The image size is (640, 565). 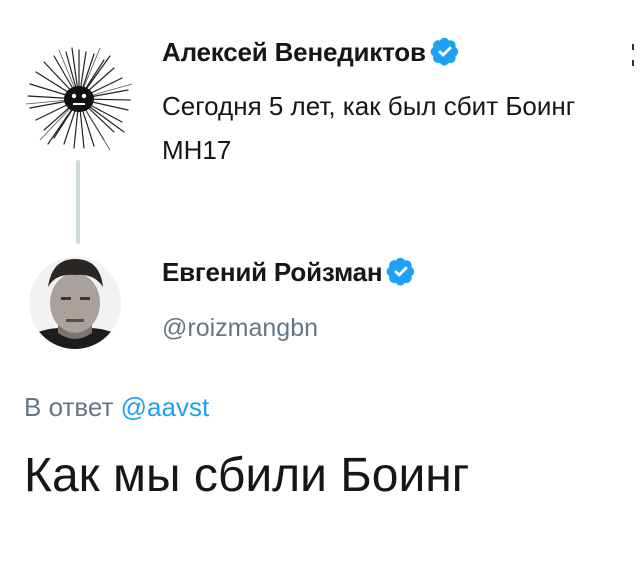 I want to click on more-options-icon, so click(x=633, y=65).